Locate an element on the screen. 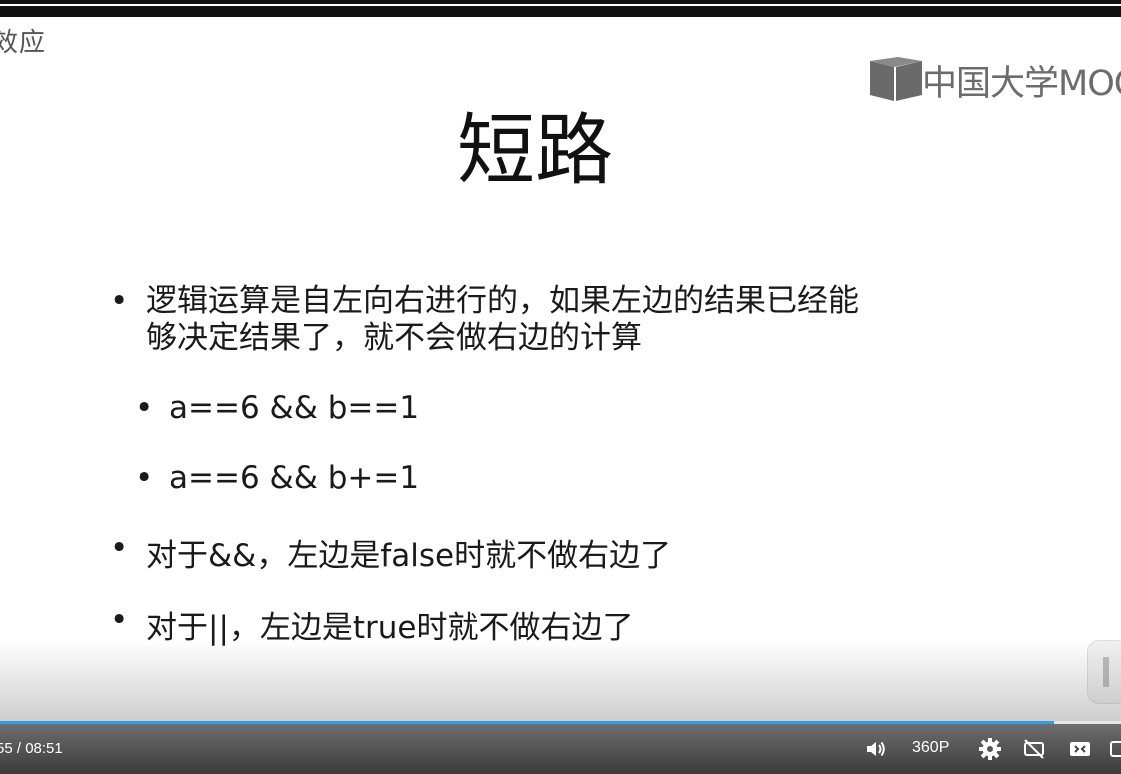 The width and height of the screenshot is (1121, 774). picture-in-picture-icon is located at coordinates (1080, 749).